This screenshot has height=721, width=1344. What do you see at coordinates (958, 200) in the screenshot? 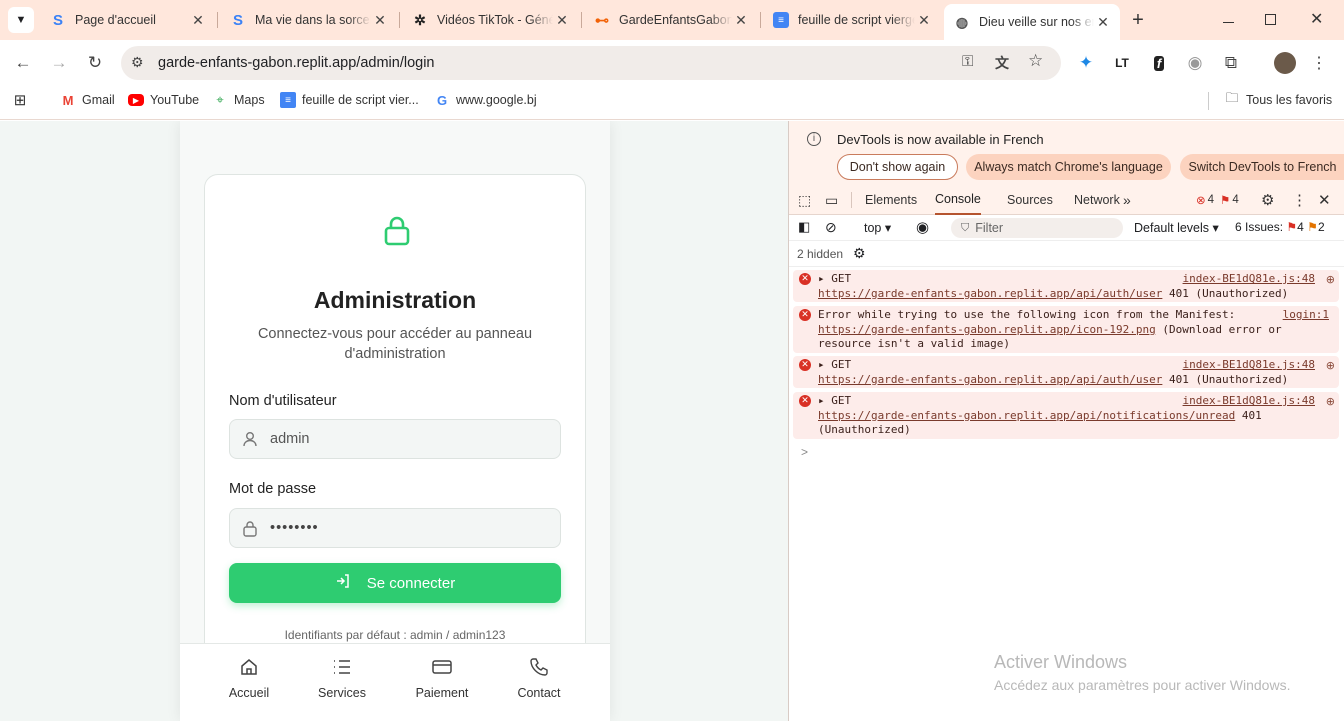
I see `tab-console: Console` at bounding box center [958, 200].